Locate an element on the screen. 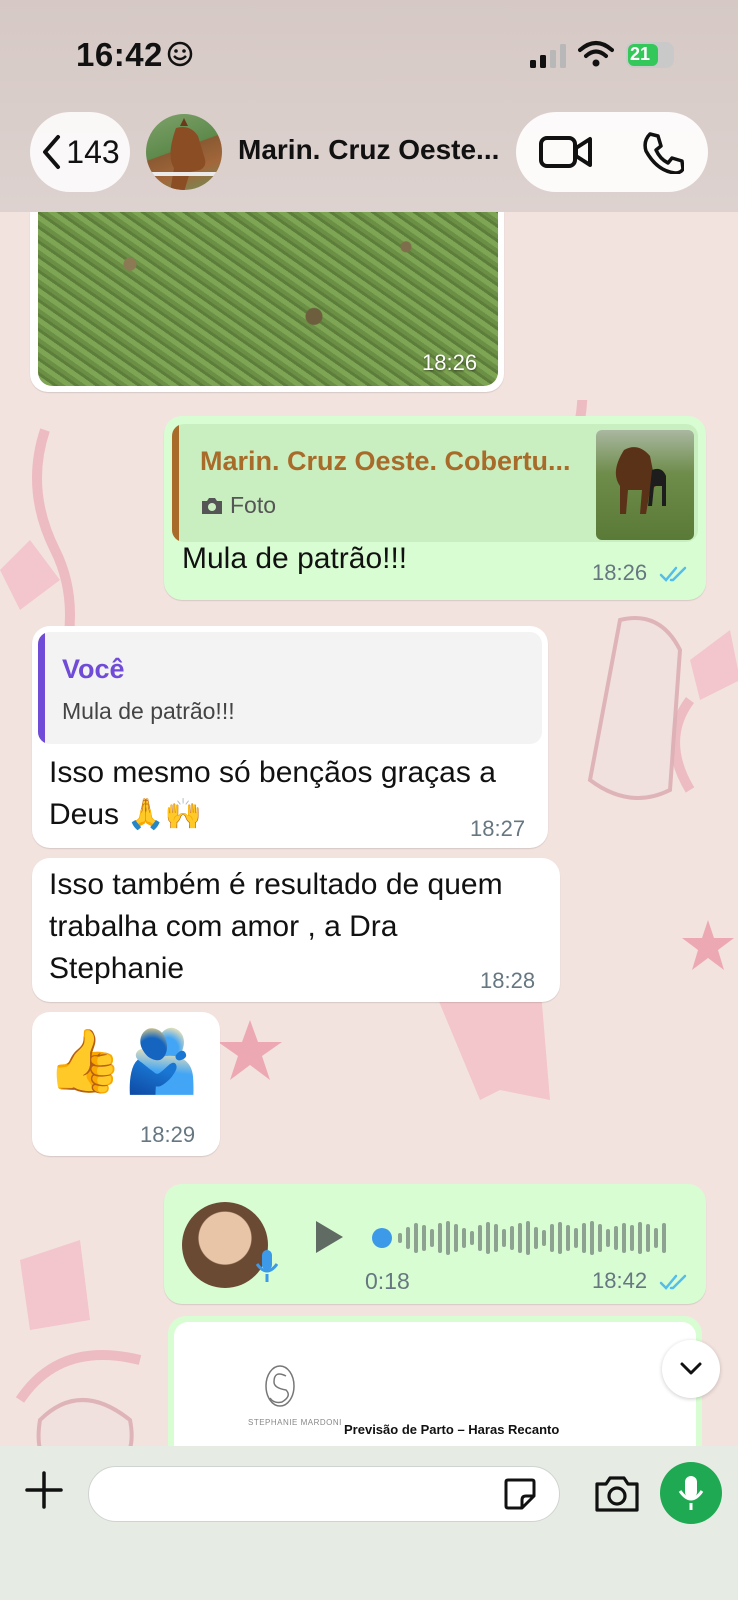 The width and height of the screenshot is (738, 1600). battery-indicator: 21 is located at coordinates (650, 55).